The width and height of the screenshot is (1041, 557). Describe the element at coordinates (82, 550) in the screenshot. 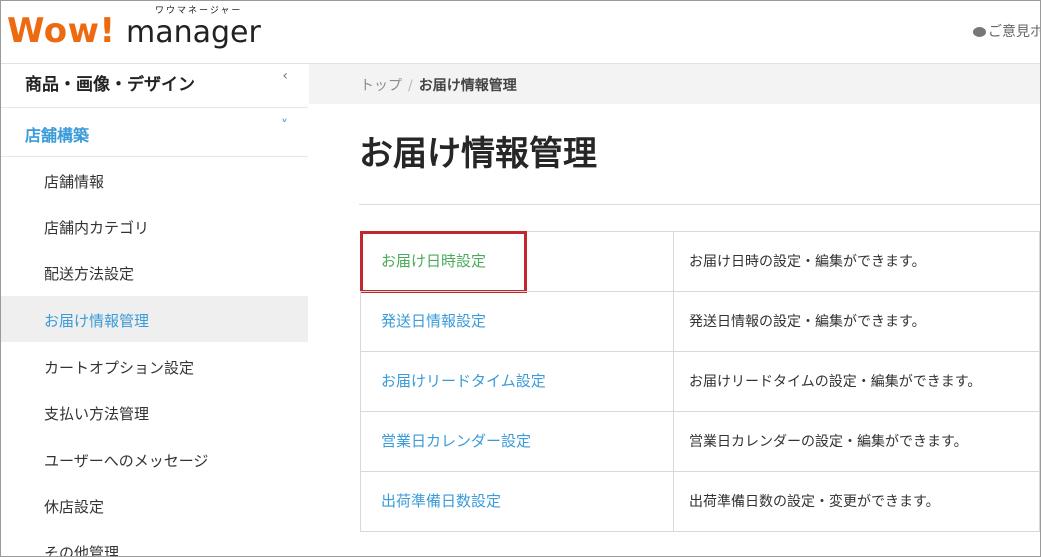

I see `sidebar-item-label: その他管理` at that location.